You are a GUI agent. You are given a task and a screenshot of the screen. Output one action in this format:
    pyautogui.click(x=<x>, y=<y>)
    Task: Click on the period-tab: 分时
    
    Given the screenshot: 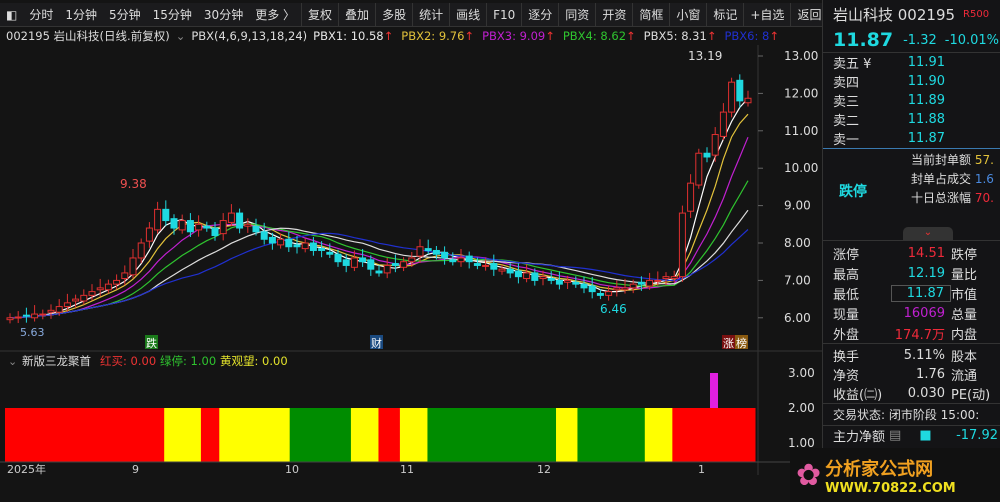 What is the action you would take?
    pyautogui.click(x=41, y=14)
    